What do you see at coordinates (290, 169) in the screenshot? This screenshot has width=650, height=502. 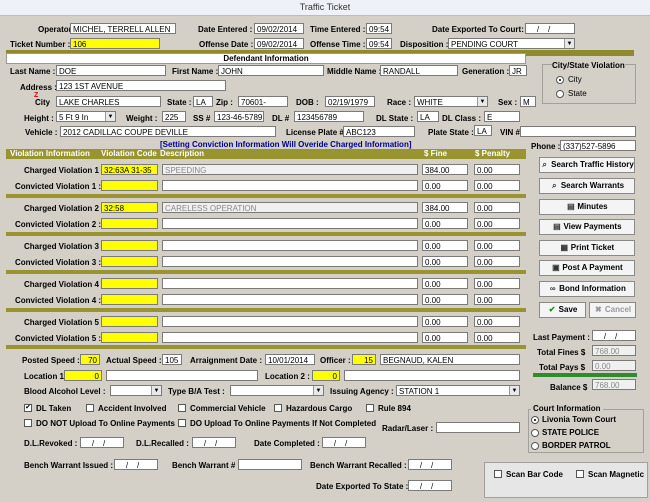 I see `charged-description-field: SPEEDING` at bounding box center [290, 169].